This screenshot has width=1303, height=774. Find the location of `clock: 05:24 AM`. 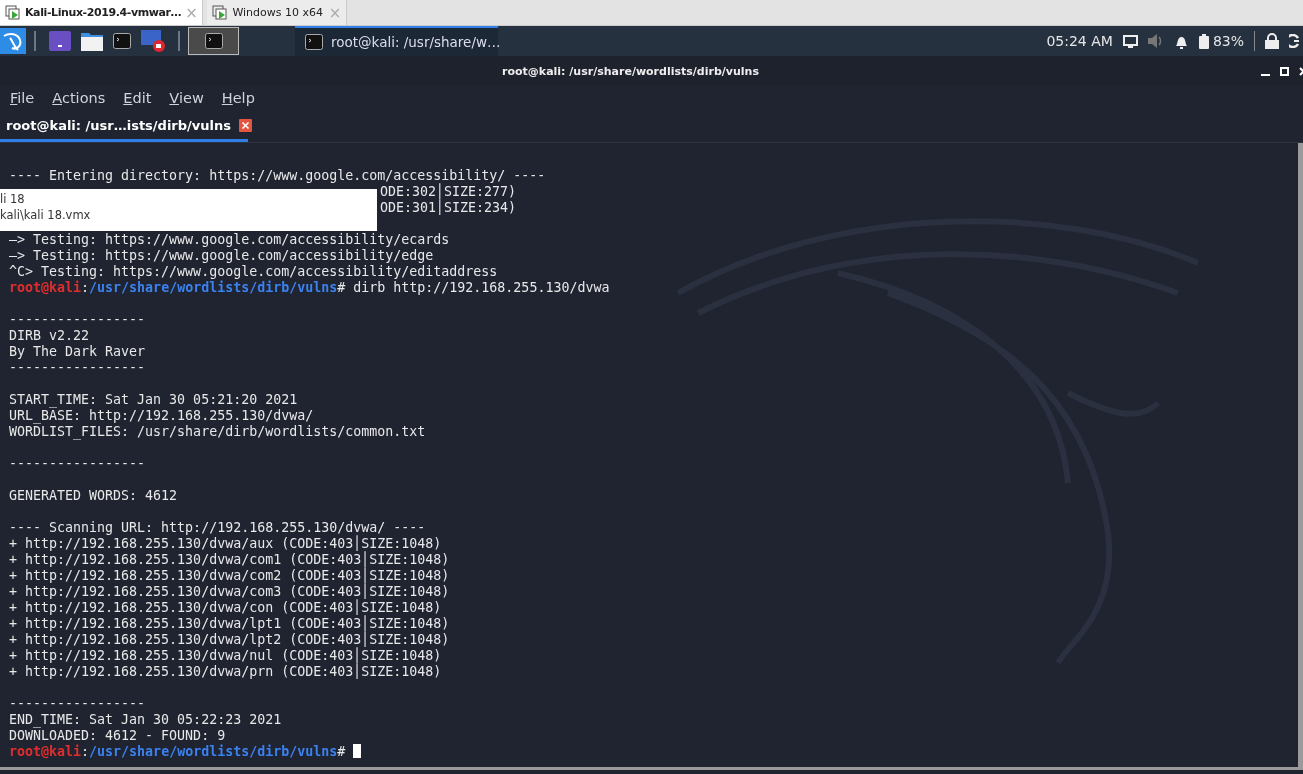

clock: 05:24 AM is located at coordinates (1079, 41).